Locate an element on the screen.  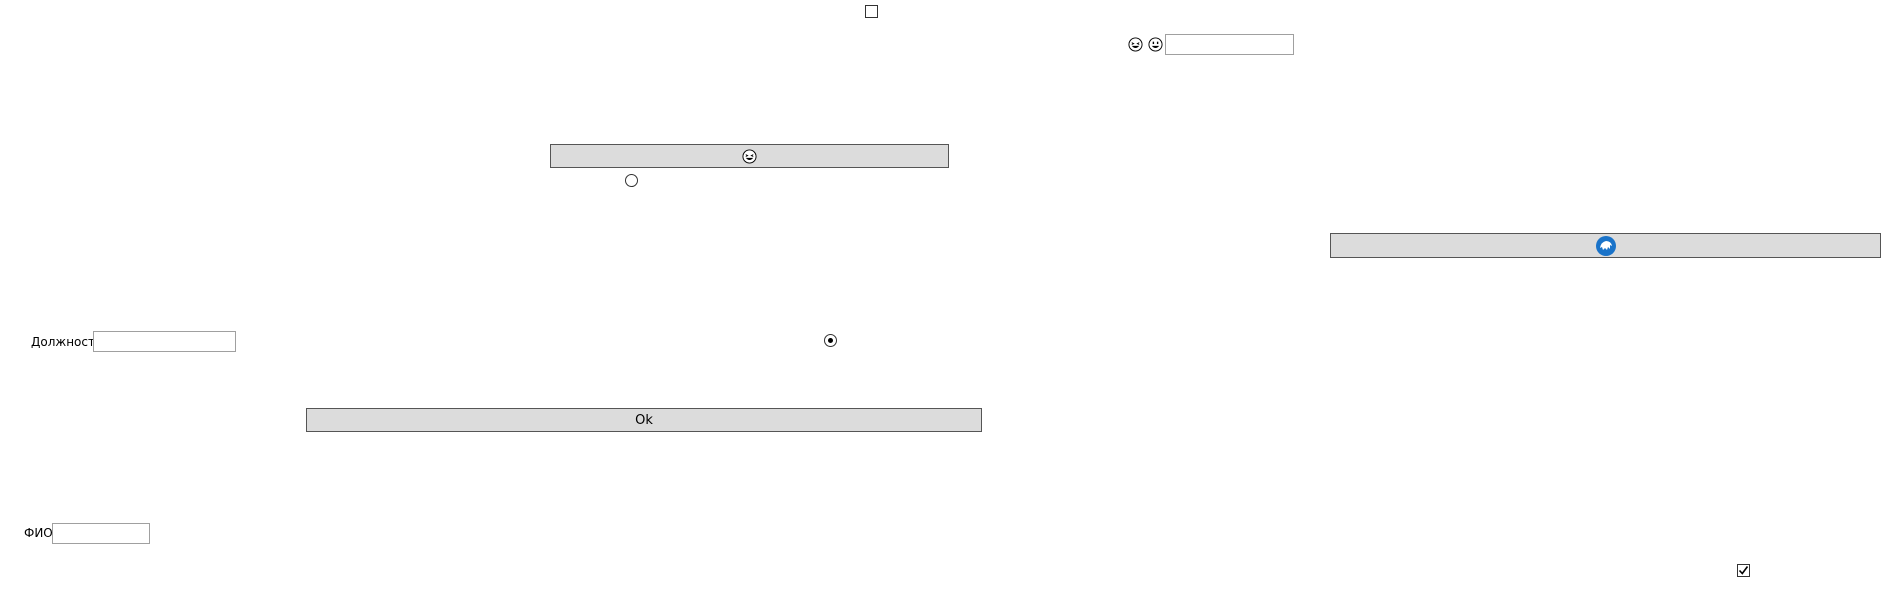
blue-circle-badge-icon is located at coordinates (1606, 246).